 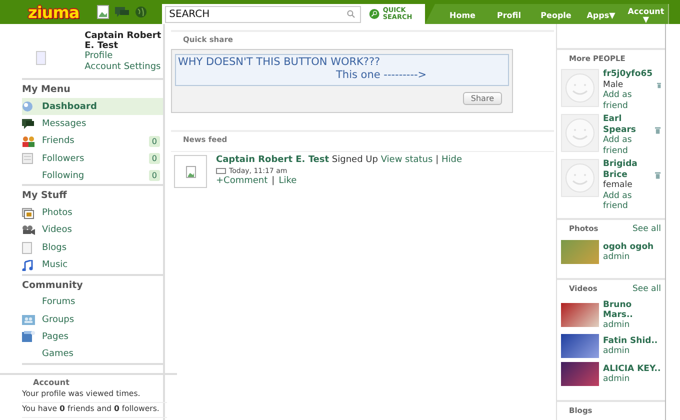 I want to click on menu-item: Groups, so click(x=92, y=319).